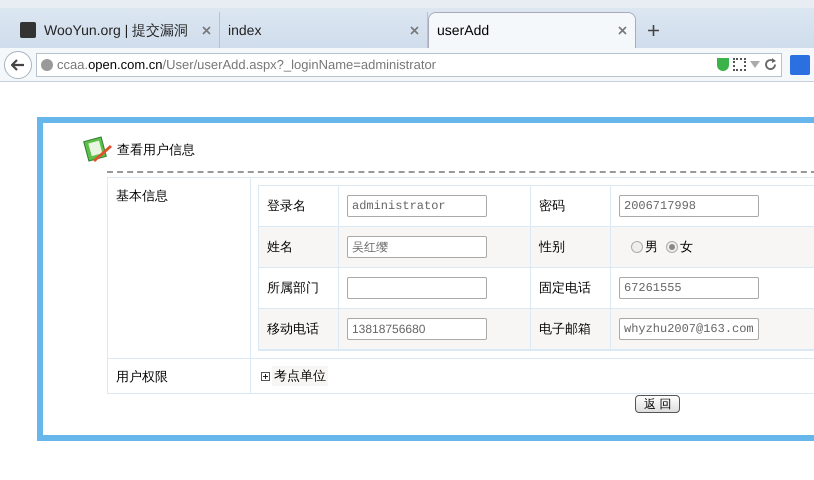 This screenshot has height=480, width=814. I want to click on site-icon, so click(28, 30).